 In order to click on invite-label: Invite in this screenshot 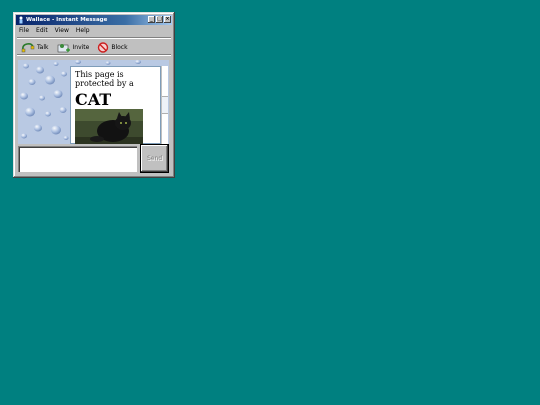, I will do `click(81, 47)`.